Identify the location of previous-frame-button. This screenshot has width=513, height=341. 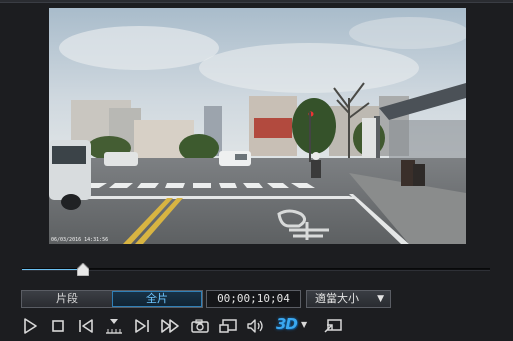
(86, 326).